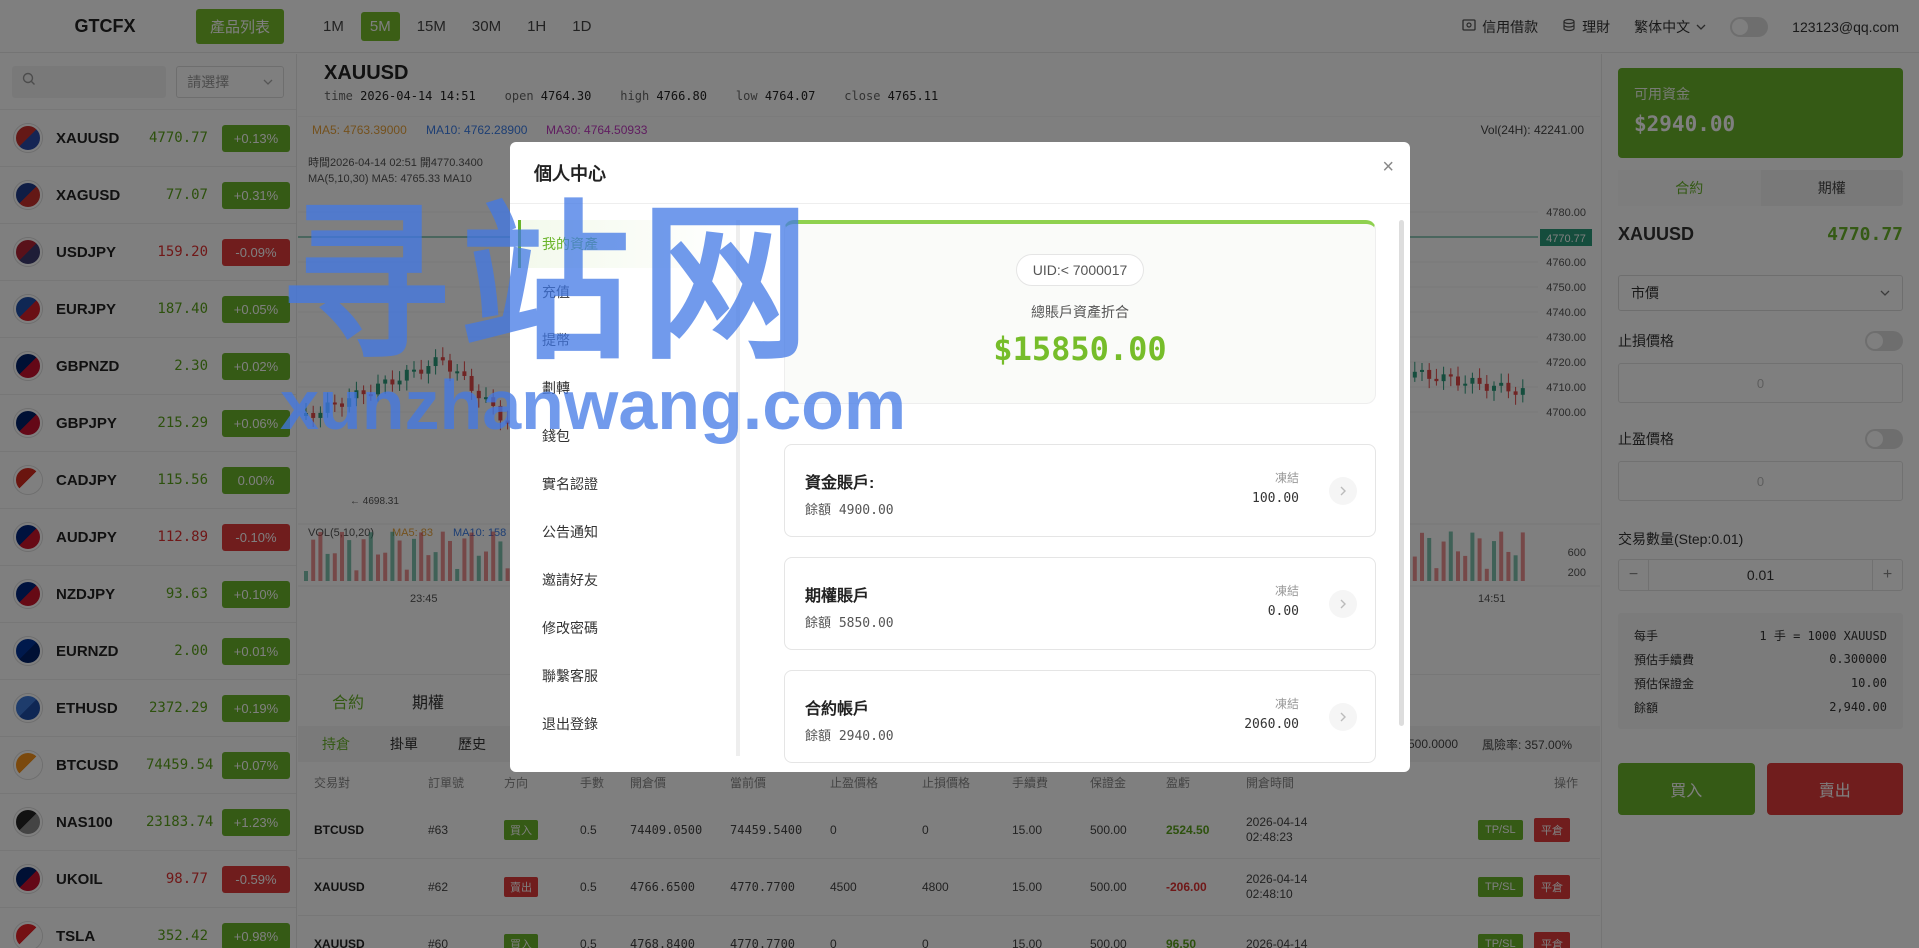  What do you see at coordinates (1283, 611) in the screenshot?
I see `frozen-value: 0.00` at bounding box center [1283, 611].